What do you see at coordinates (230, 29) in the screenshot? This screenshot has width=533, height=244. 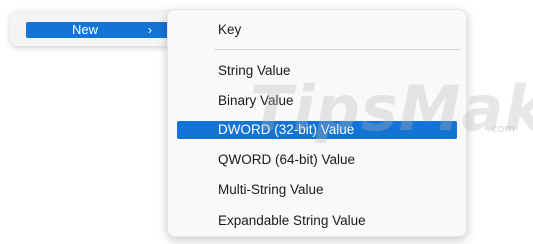 I see `menu-item-label: Key` at bounding box center [230, 29].